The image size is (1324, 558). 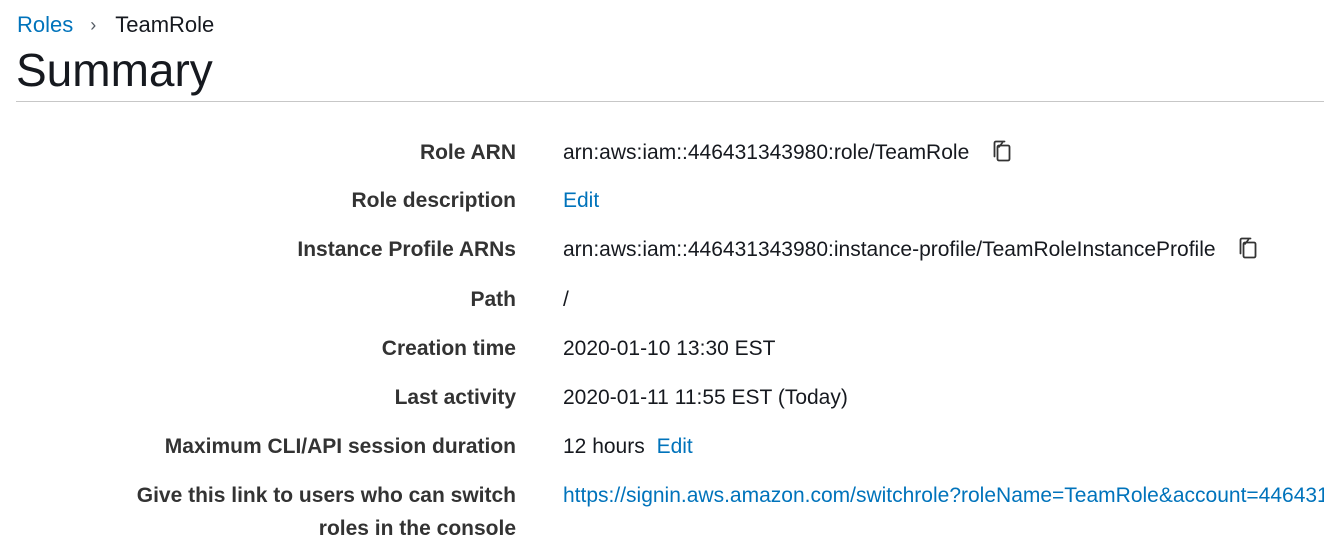 I want to click on role-description-label: Role description, so click(x=433, y=200).